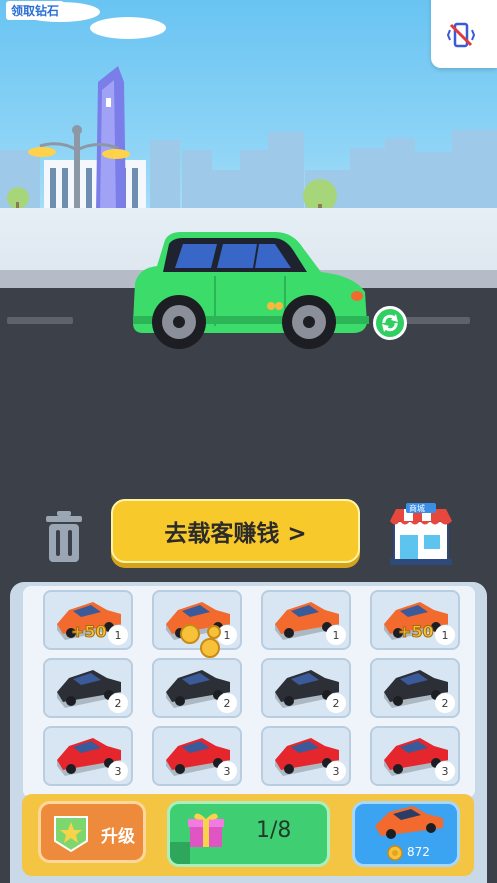  I want to click on trash-icon, so click(64, 537).